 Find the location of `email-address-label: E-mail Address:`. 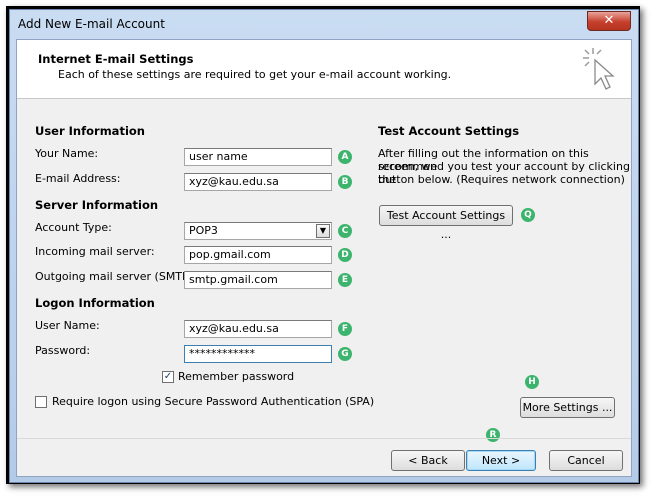

email-address-label: E-mail Address: is located at coordinates (78, 178).